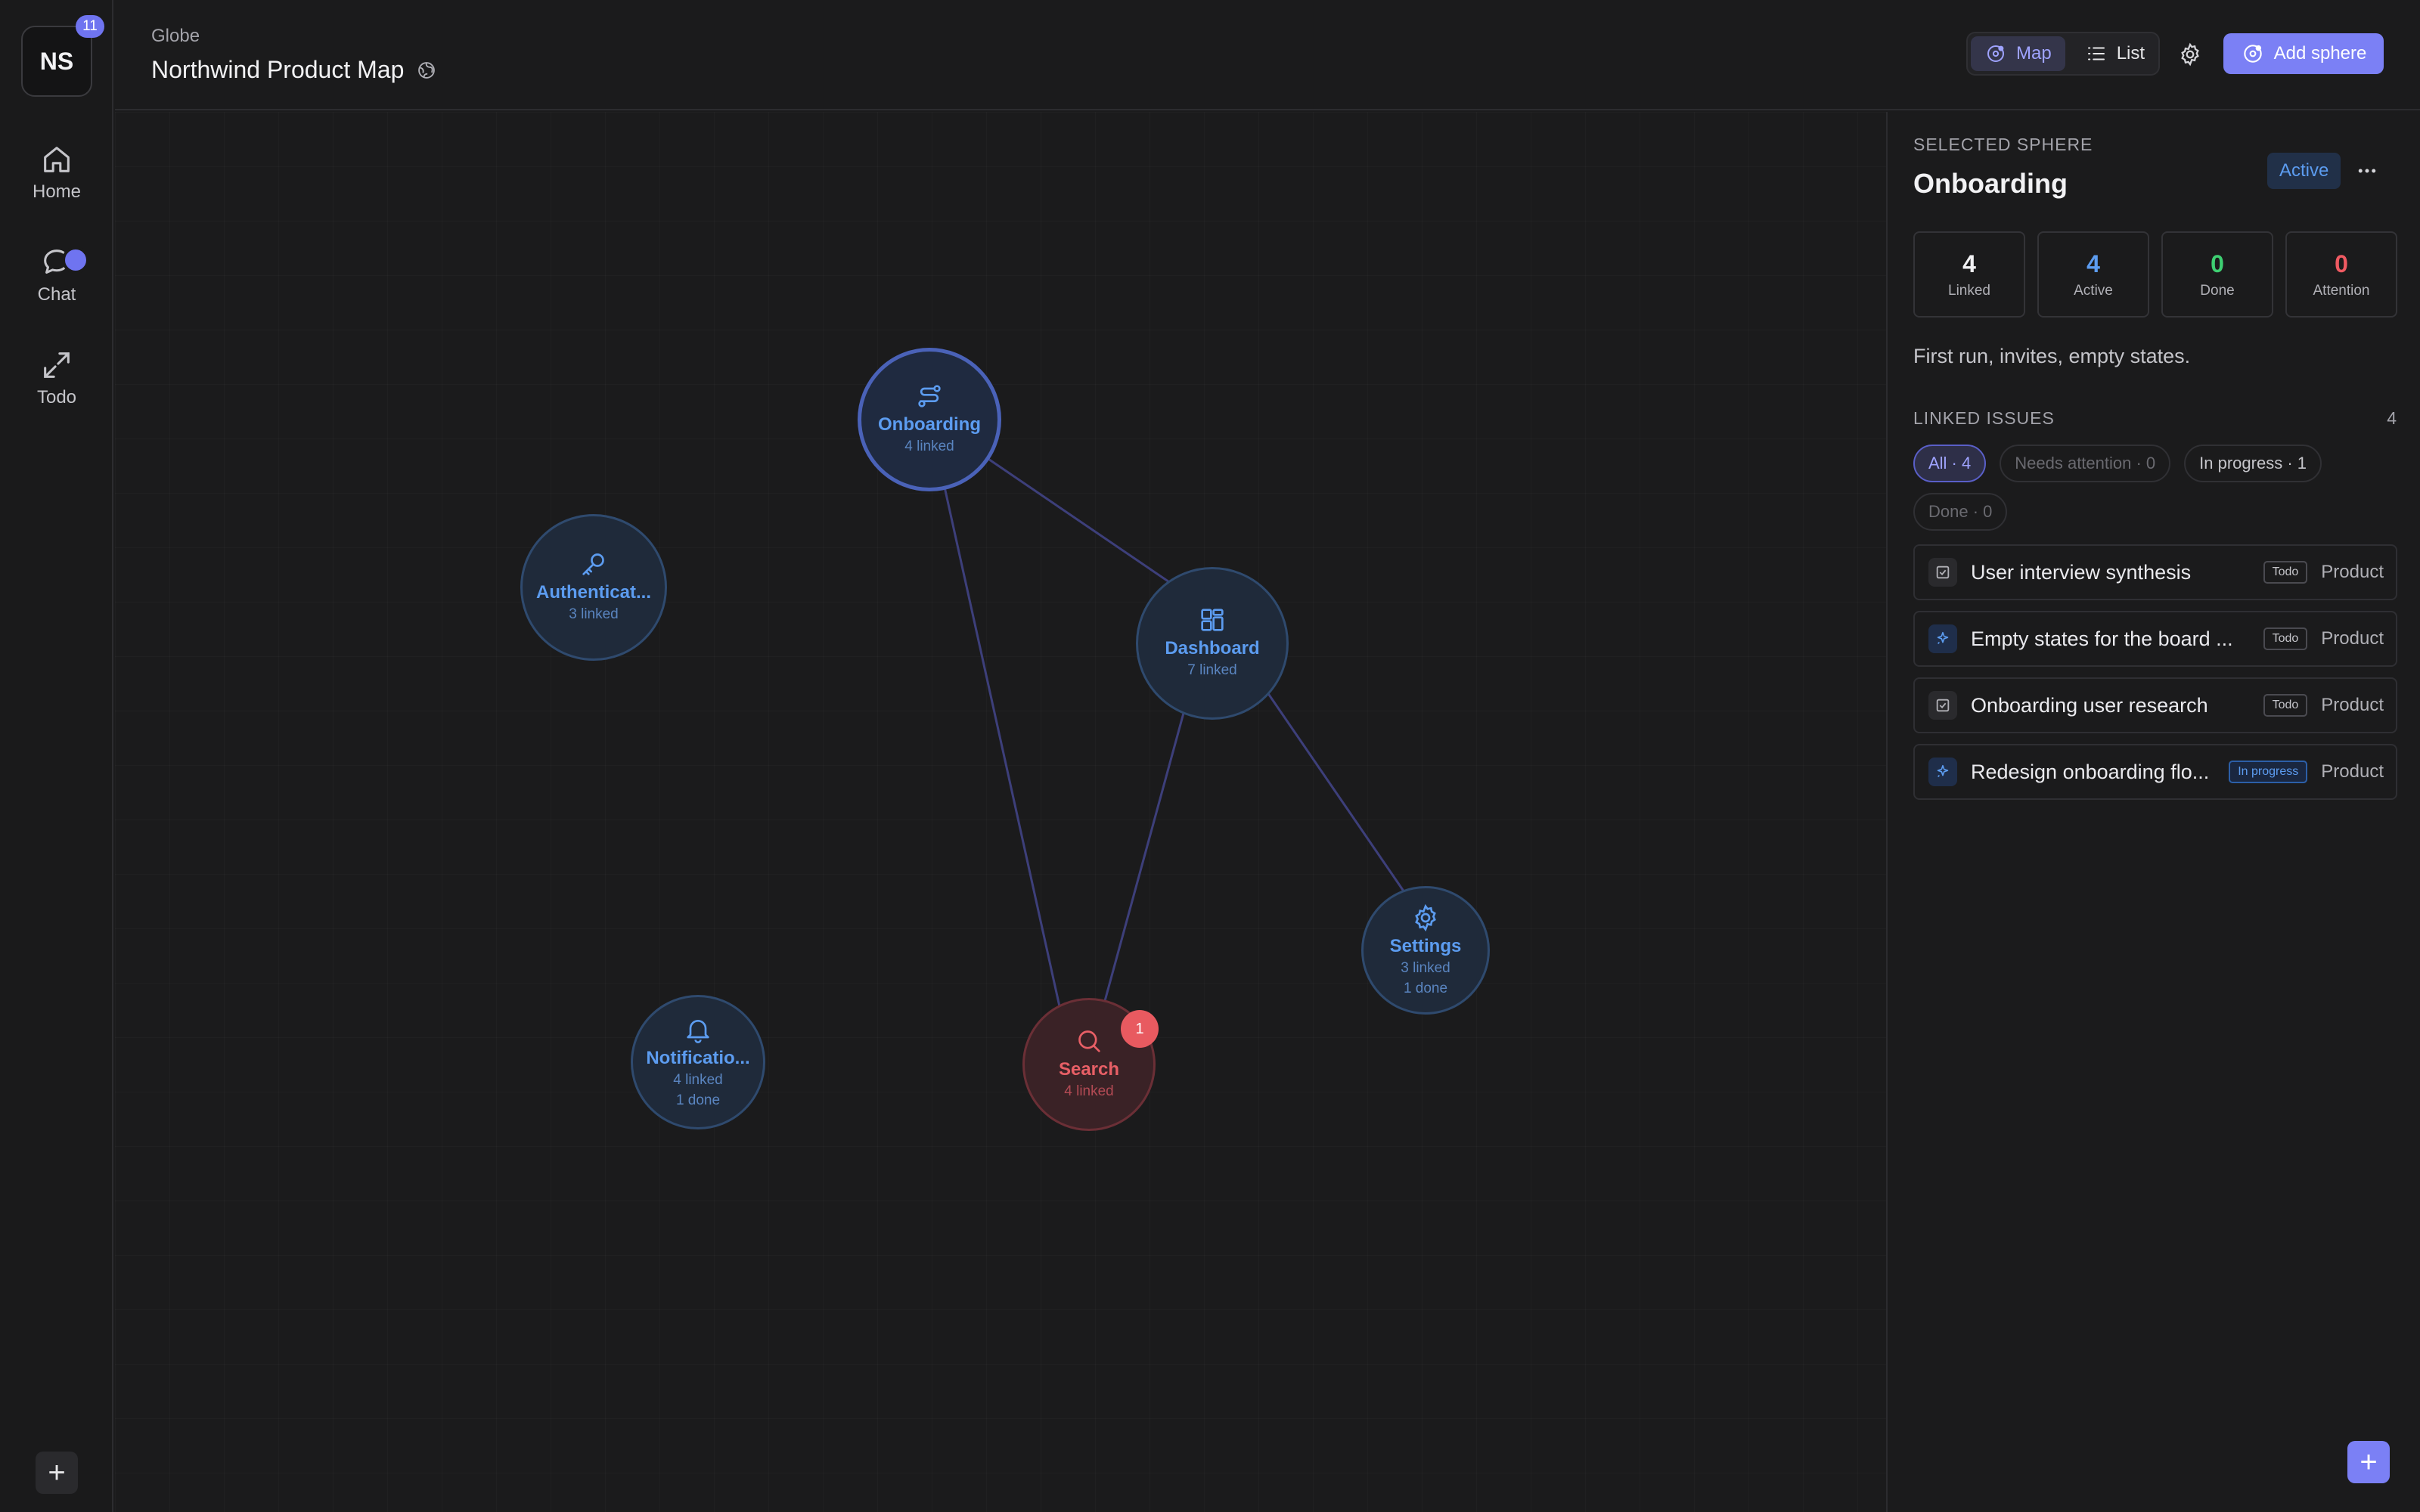  What do you see at coordinates (2052, 356) in the screenshot?
I see `sphere-description: First run, invites, empty states.` at bounding box center [2052, 356].